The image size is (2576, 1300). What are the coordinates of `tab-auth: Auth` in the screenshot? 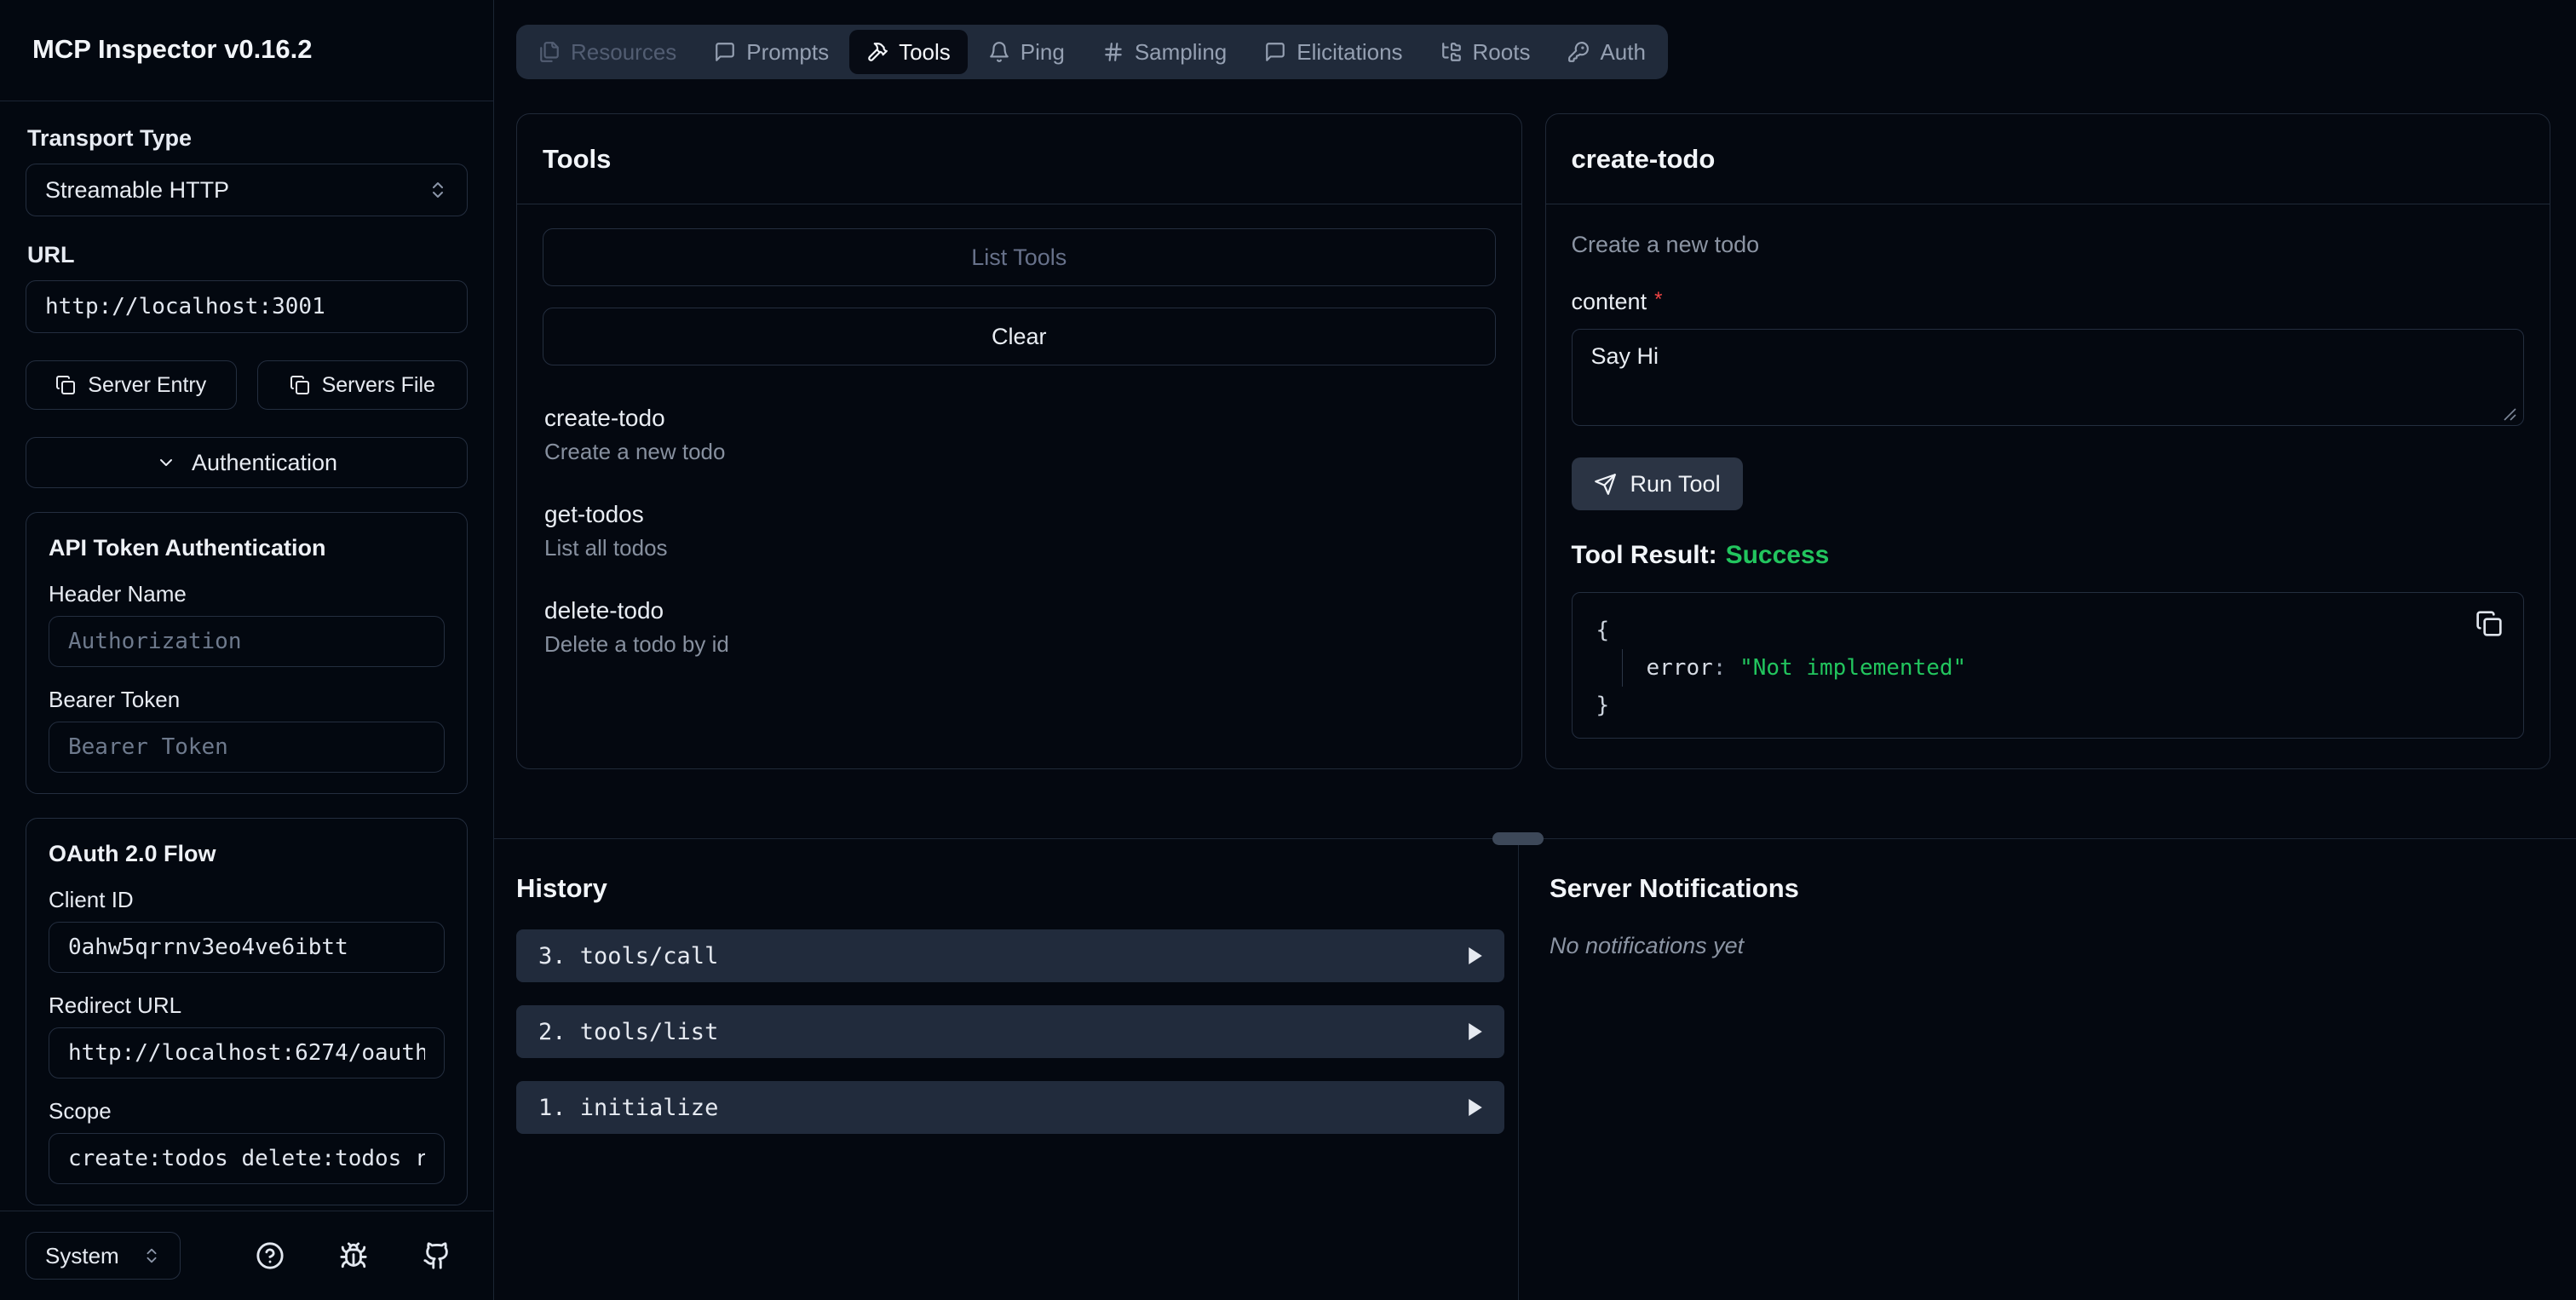 It's located at (1607, 52).